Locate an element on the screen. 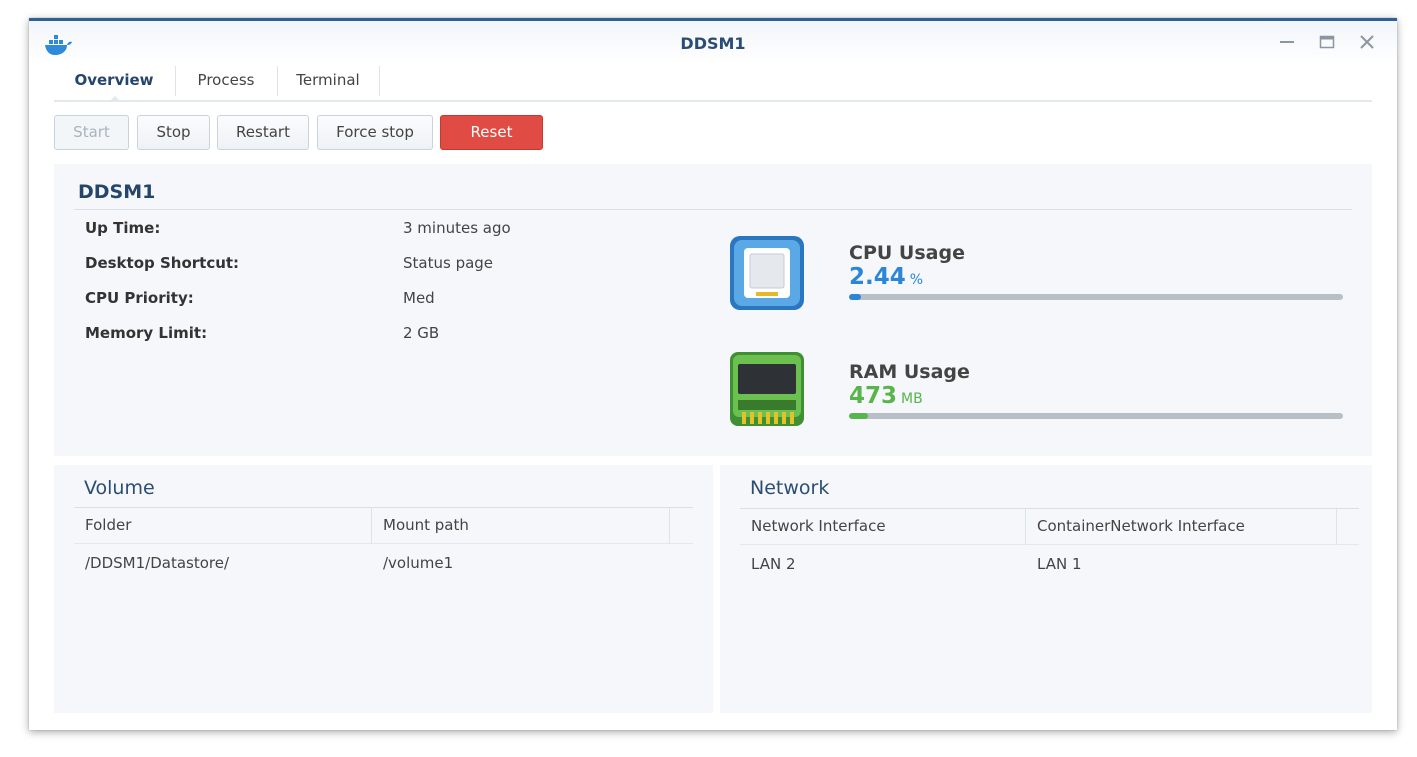 The height and width of the screenshot is (757, 1417). cpu-chip-icon is located at coordinates (767, 273).